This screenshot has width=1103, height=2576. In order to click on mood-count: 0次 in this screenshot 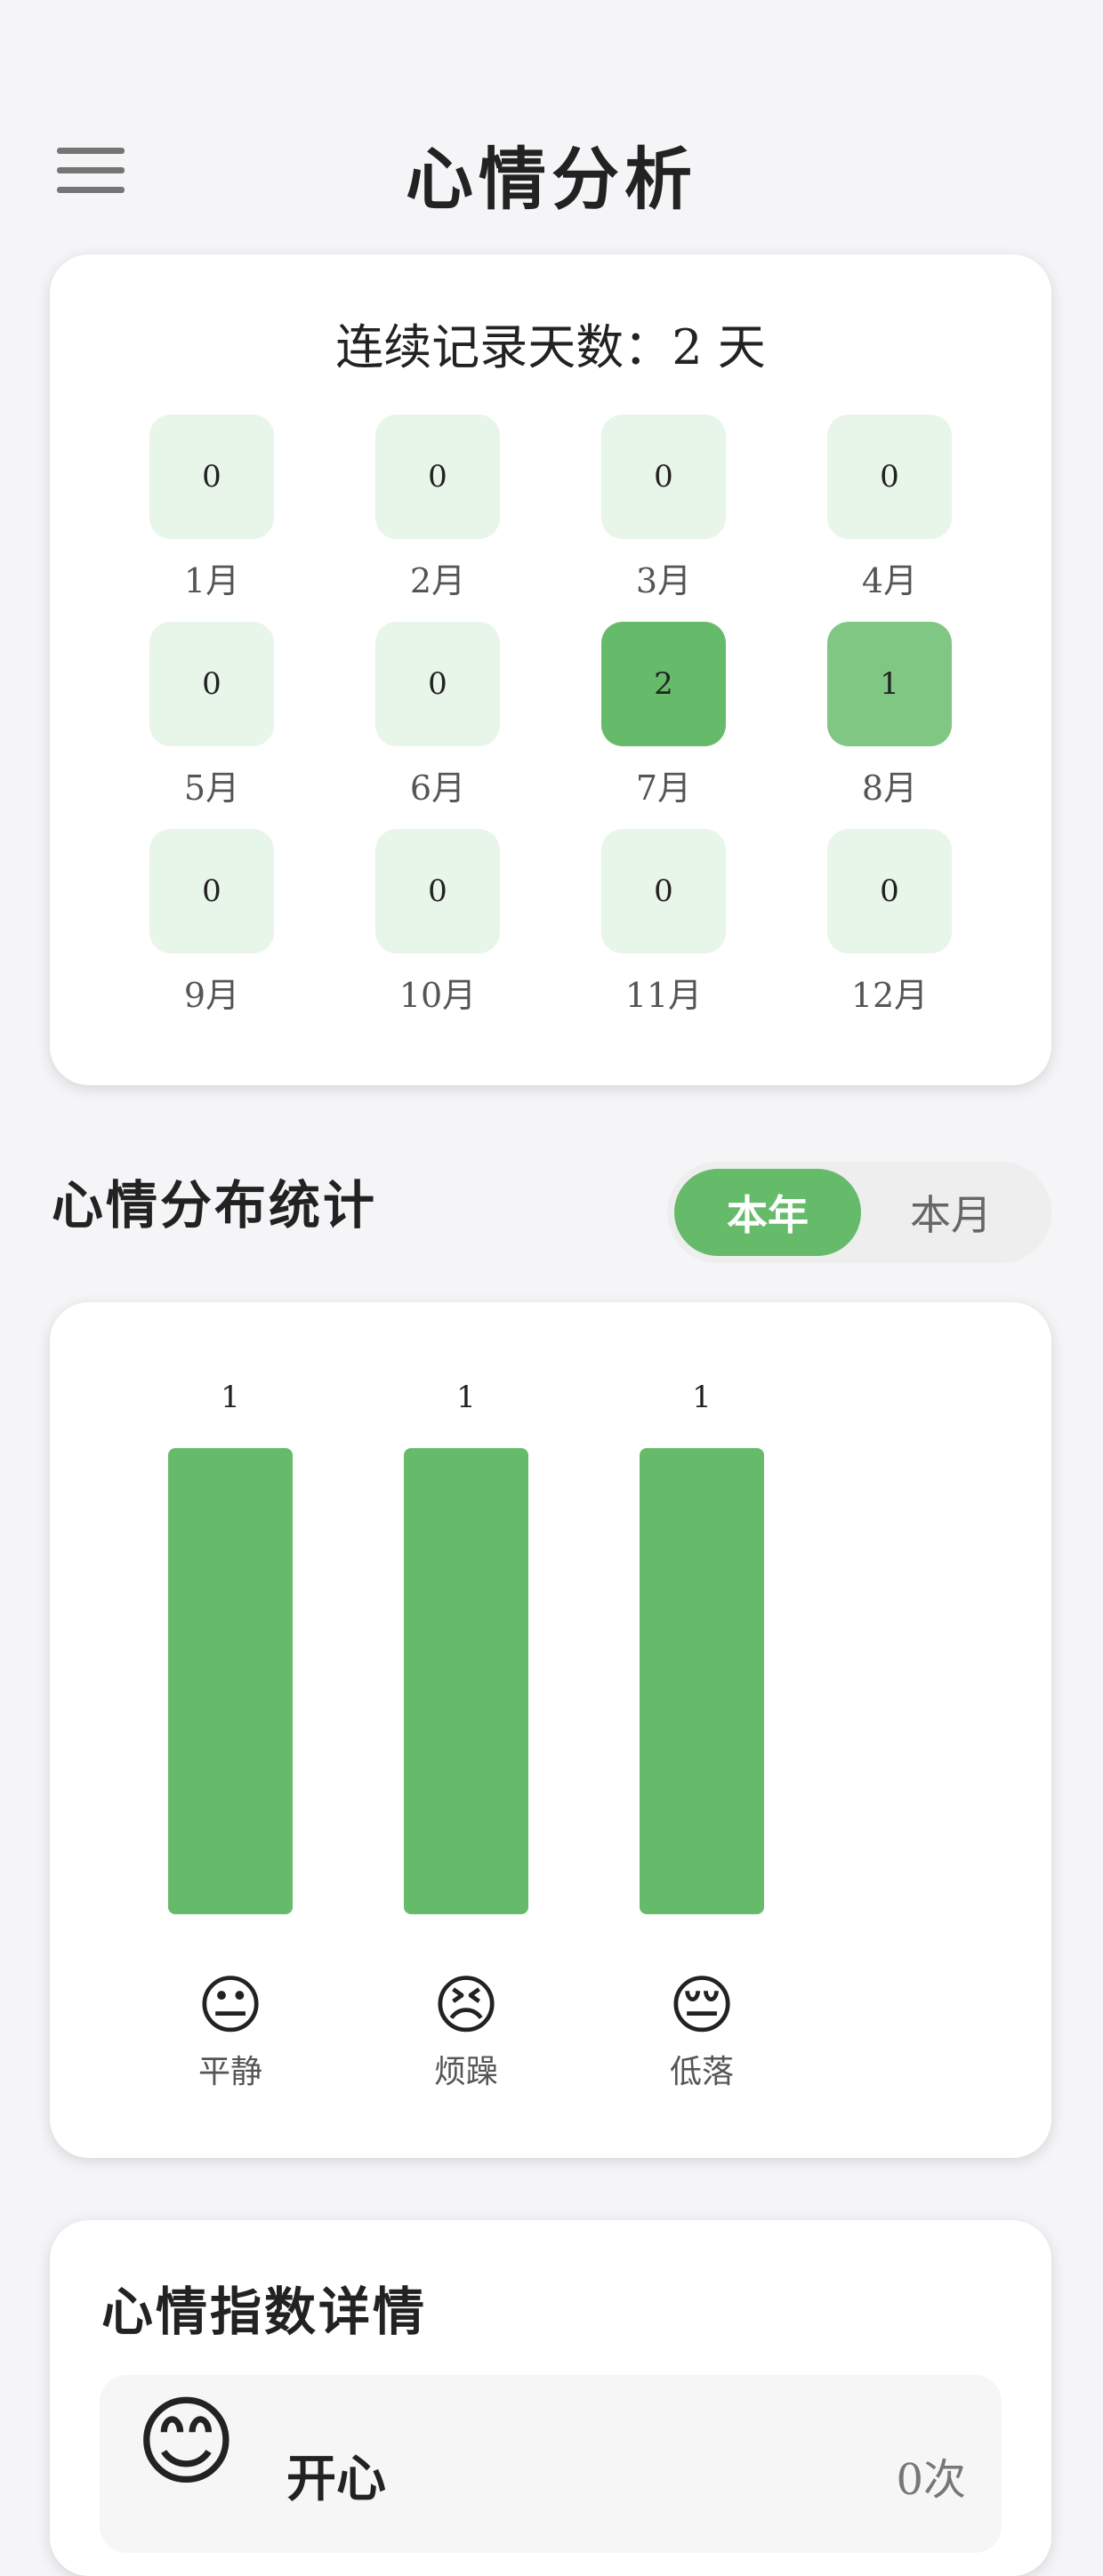, I will do `click(931, 2480)`.